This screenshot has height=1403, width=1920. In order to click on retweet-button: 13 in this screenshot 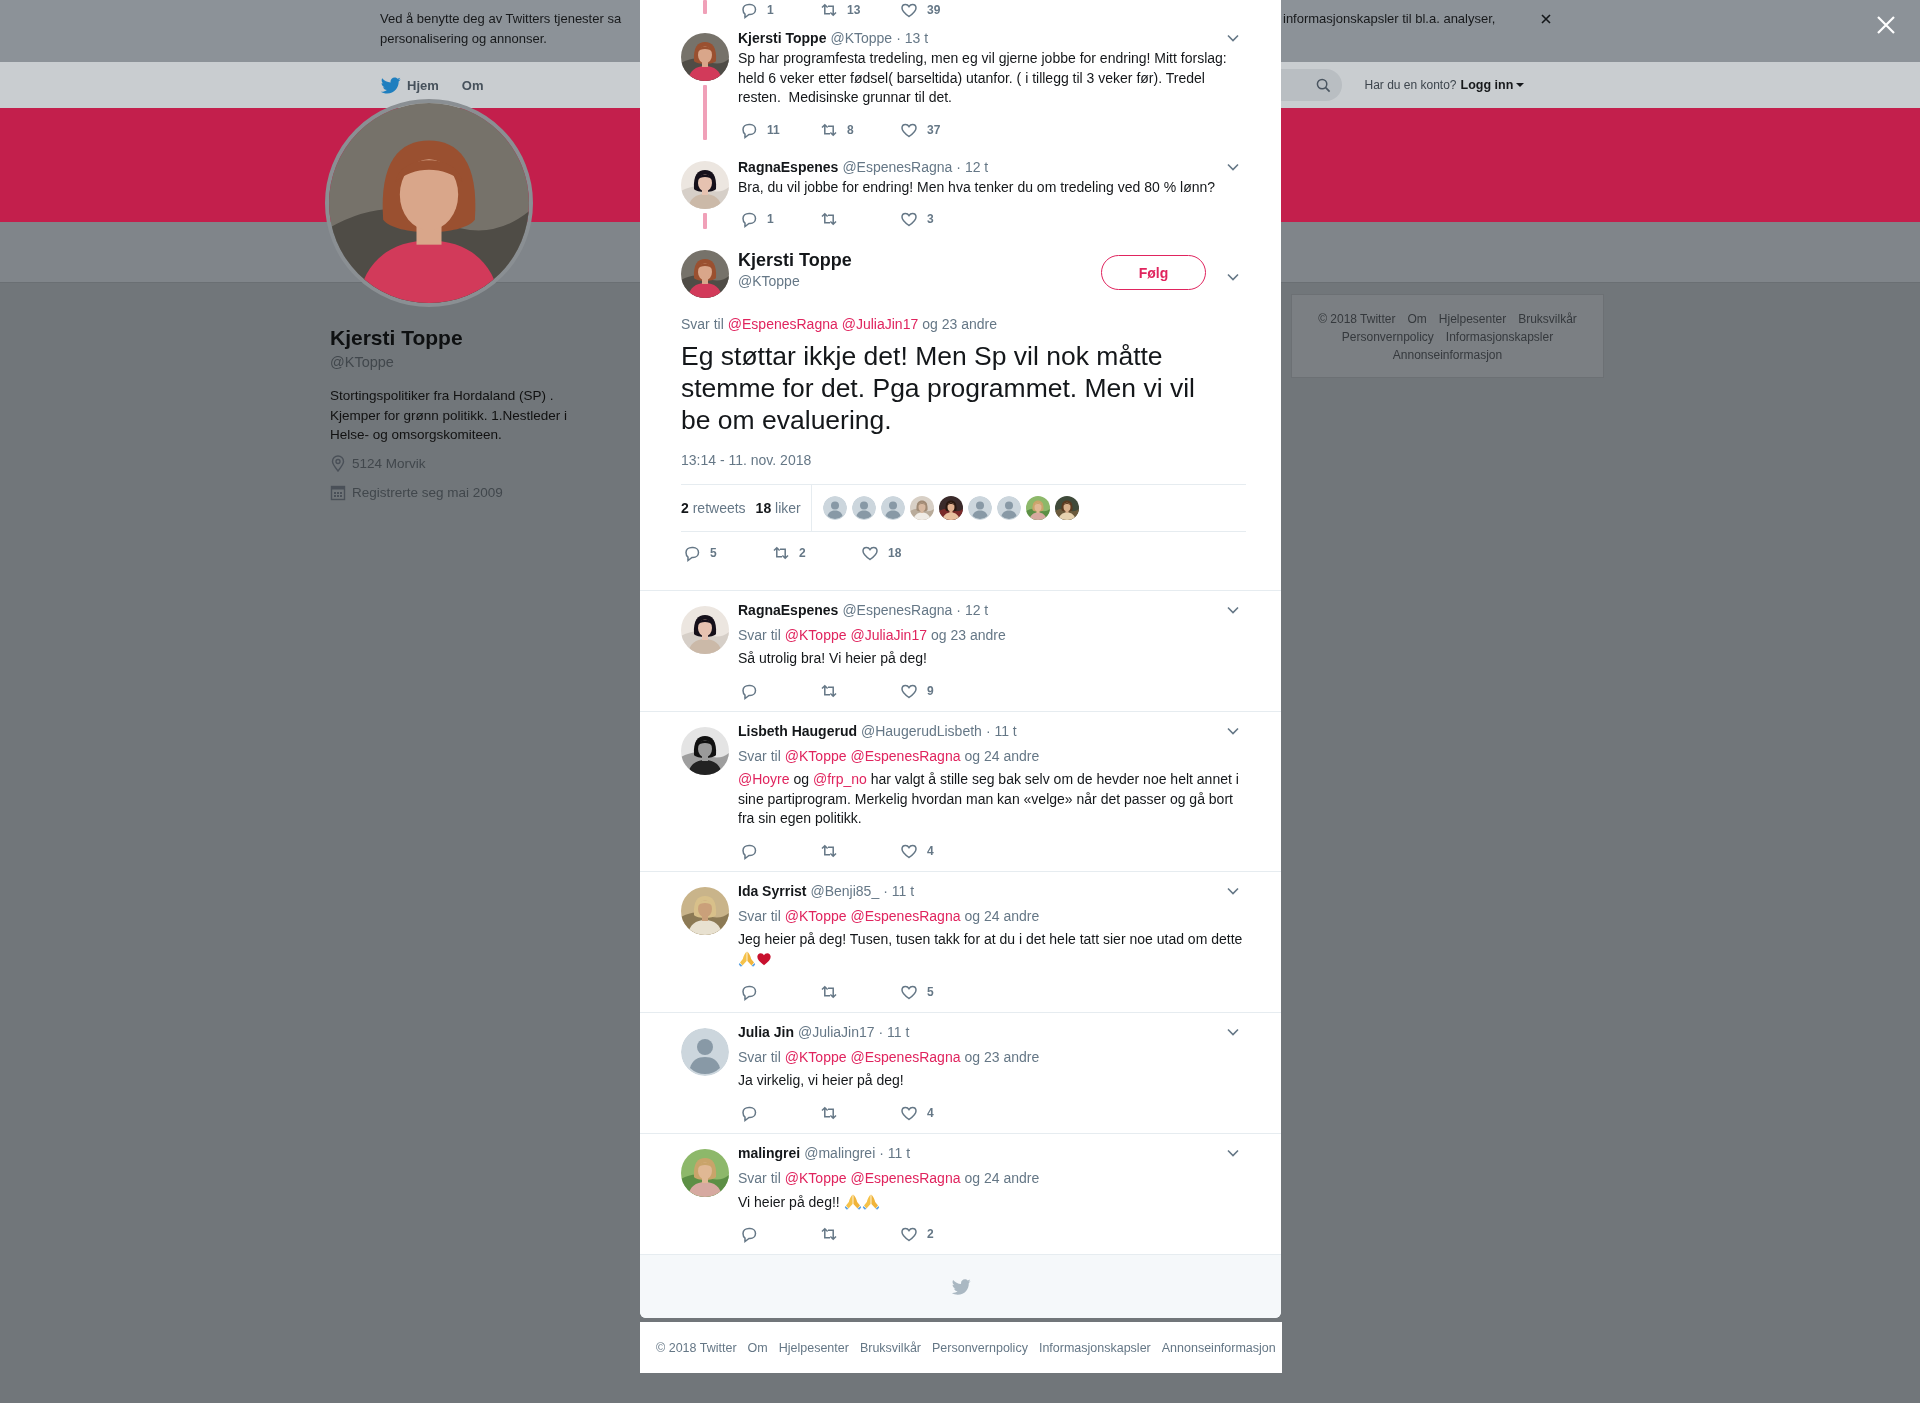, I will do `click(858, 10)`.